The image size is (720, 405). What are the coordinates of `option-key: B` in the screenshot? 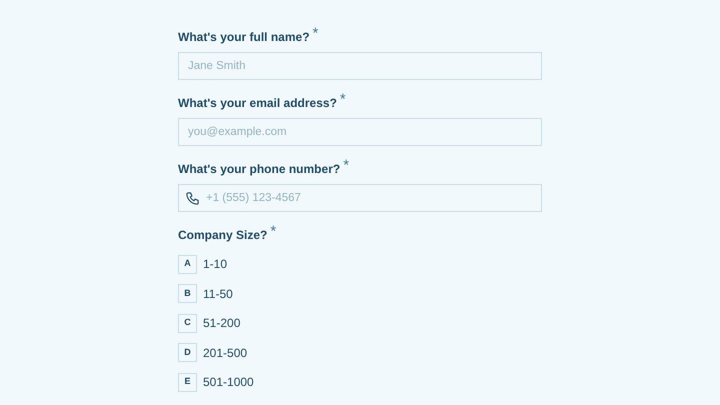 It's located at (187, 293).